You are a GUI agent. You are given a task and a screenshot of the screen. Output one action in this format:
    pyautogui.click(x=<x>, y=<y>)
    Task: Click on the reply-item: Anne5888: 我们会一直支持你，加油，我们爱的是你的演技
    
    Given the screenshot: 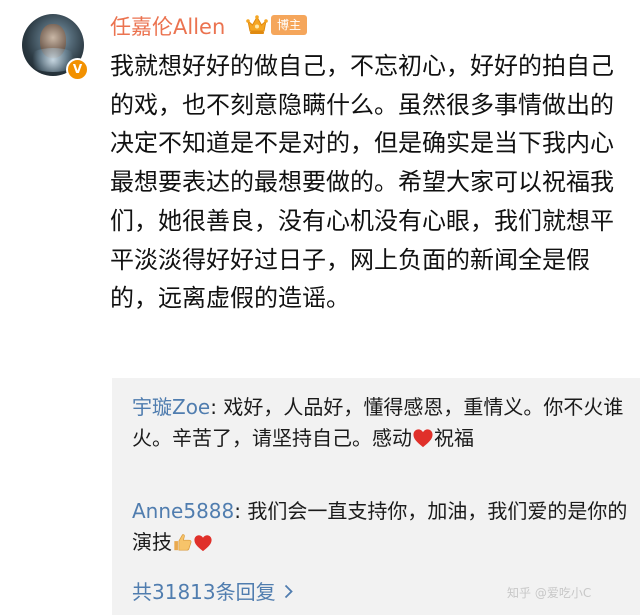 What is the action you would take?
    pyautogui.click(x=382, y=527)
    